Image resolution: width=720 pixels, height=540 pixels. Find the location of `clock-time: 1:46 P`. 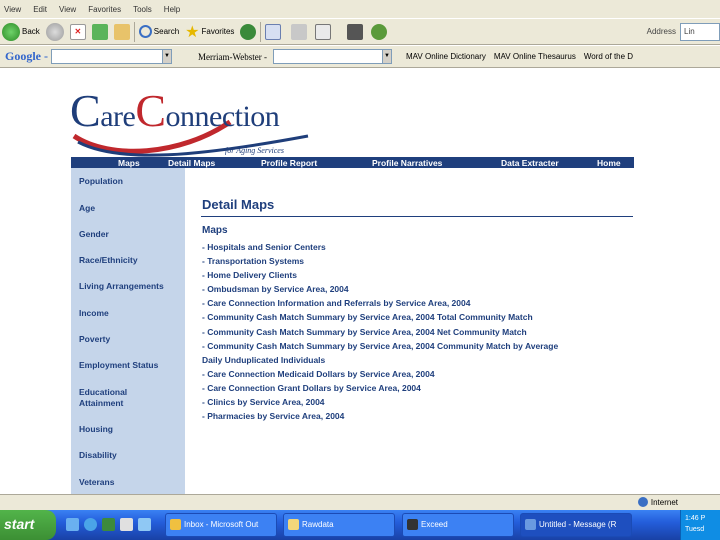

clock-time: 1:46 P is located at coordinates (695, 518).